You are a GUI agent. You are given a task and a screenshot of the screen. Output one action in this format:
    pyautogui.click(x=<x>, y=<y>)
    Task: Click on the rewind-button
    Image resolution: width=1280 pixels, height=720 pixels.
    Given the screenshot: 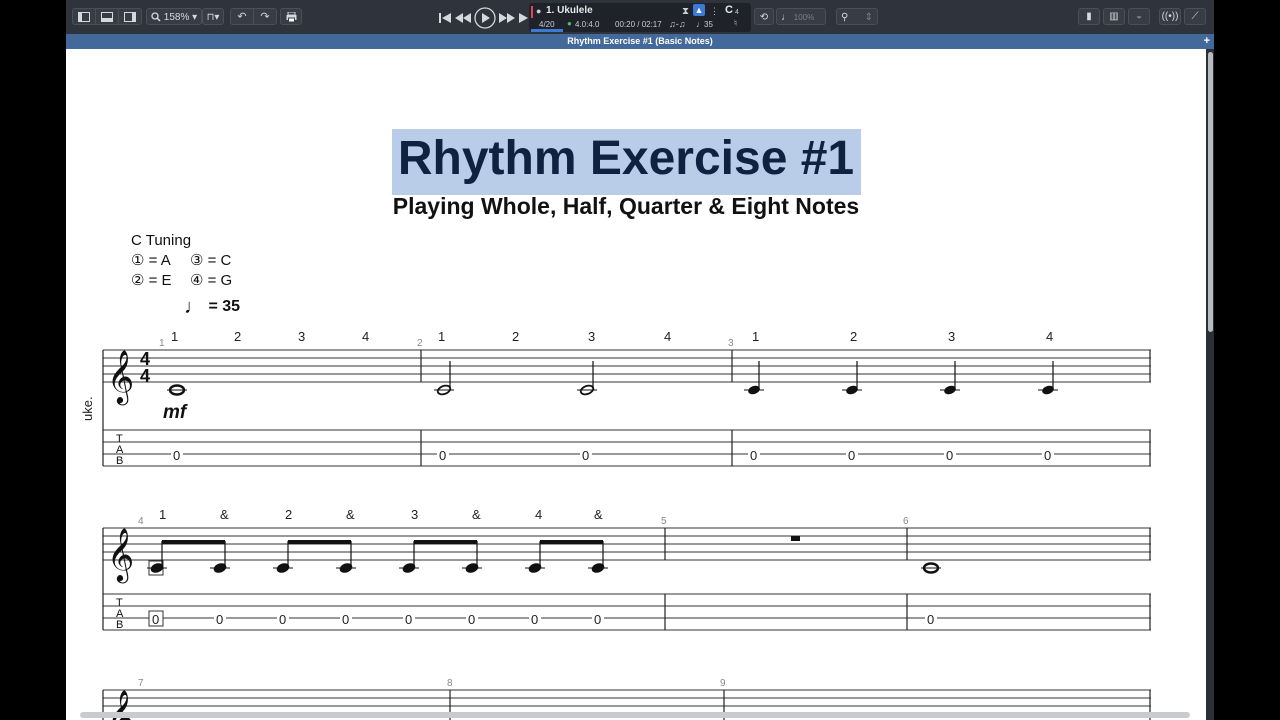 What is the action you would take?
    pyautogui.click(x=463, y=18)
    